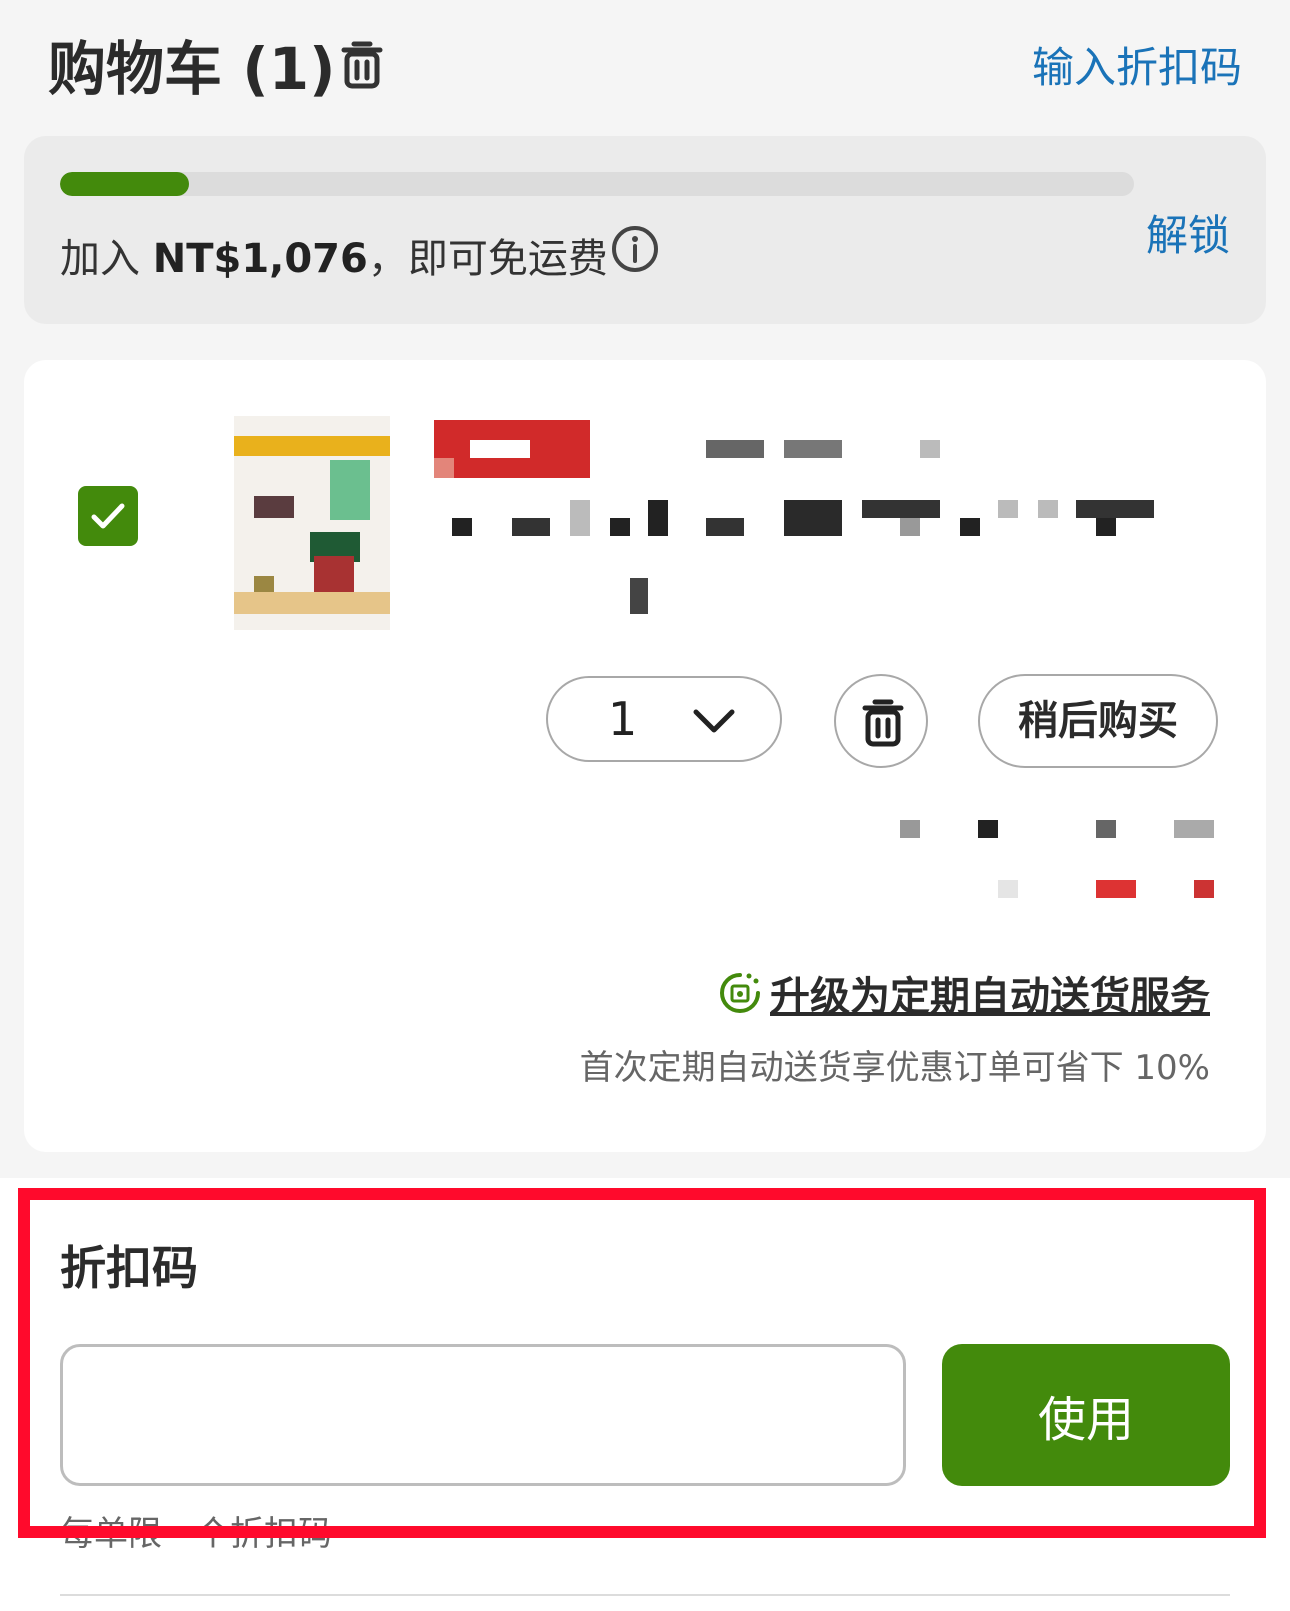 This screenshot has height=1611, width=1290. I want to click on section-divider, so click(645, 1595).